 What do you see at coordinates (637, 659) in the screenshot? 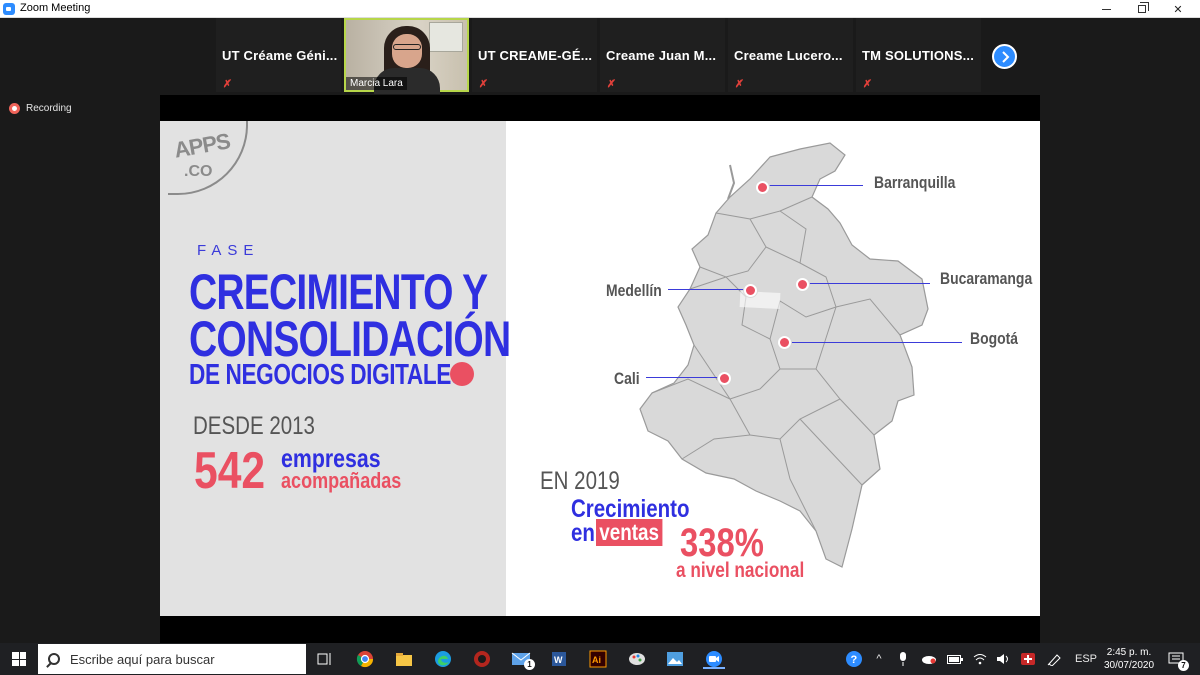
I see `paint-icon` at bounding box center [637, 659].